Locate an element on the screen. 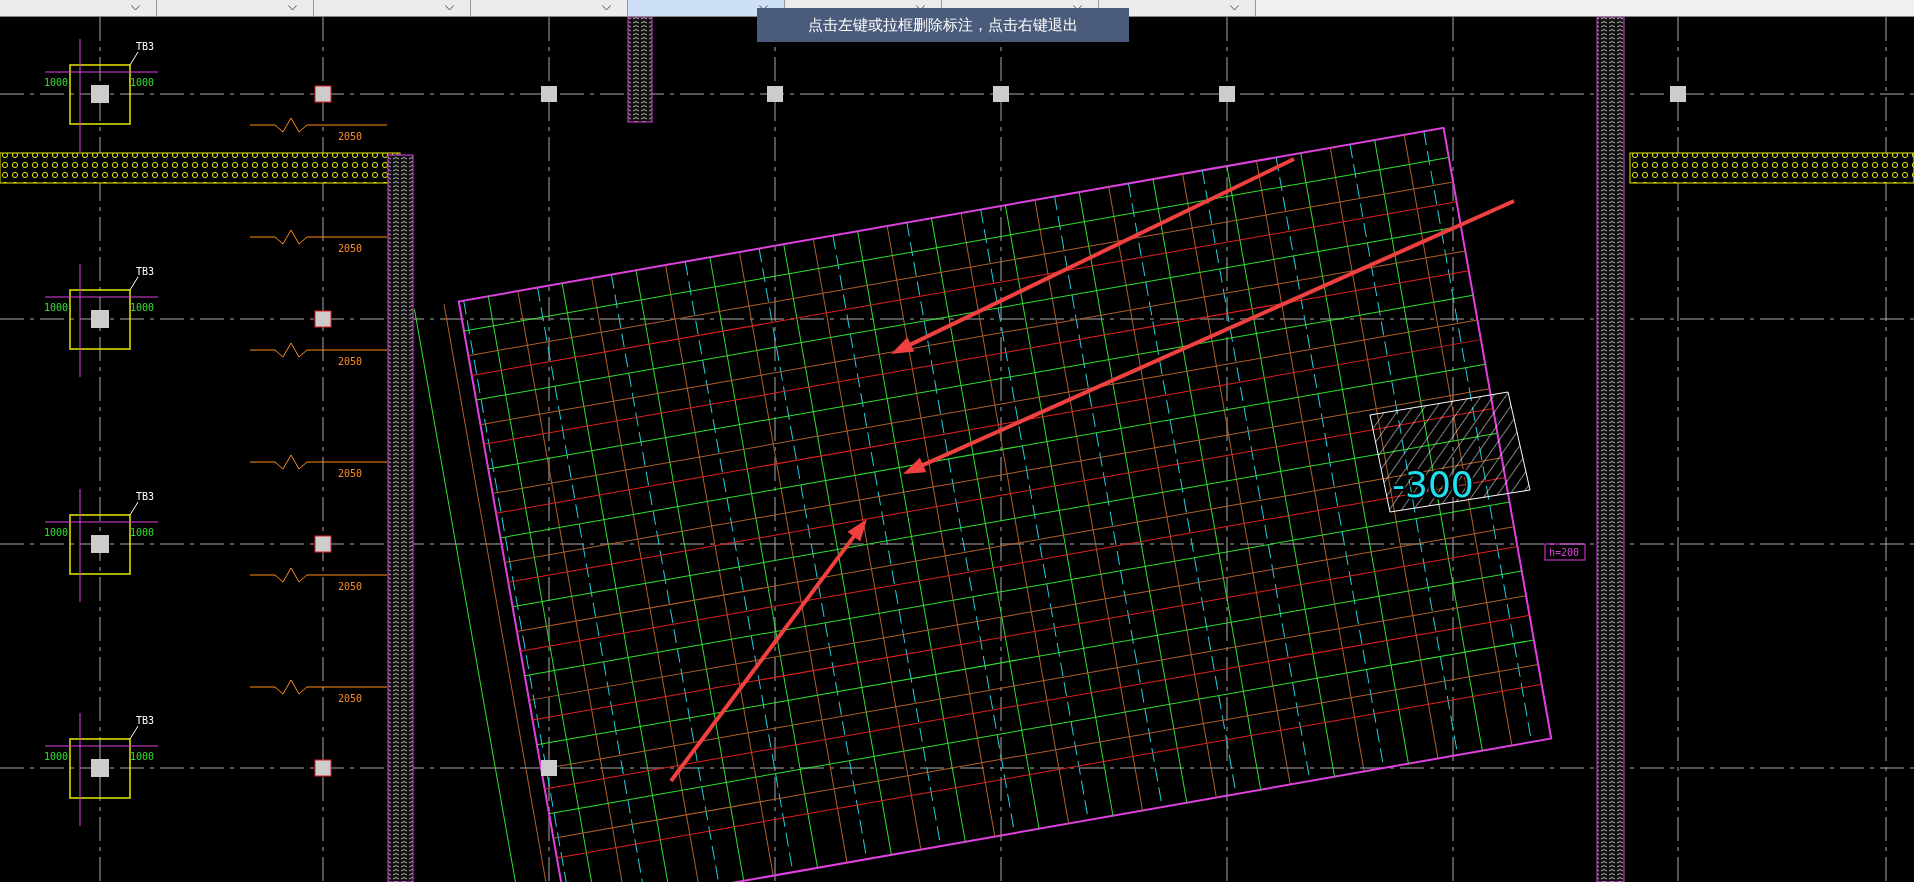 This screenshot has height=882, width=1914. tag-frame is located at coordinates (1565, 552).